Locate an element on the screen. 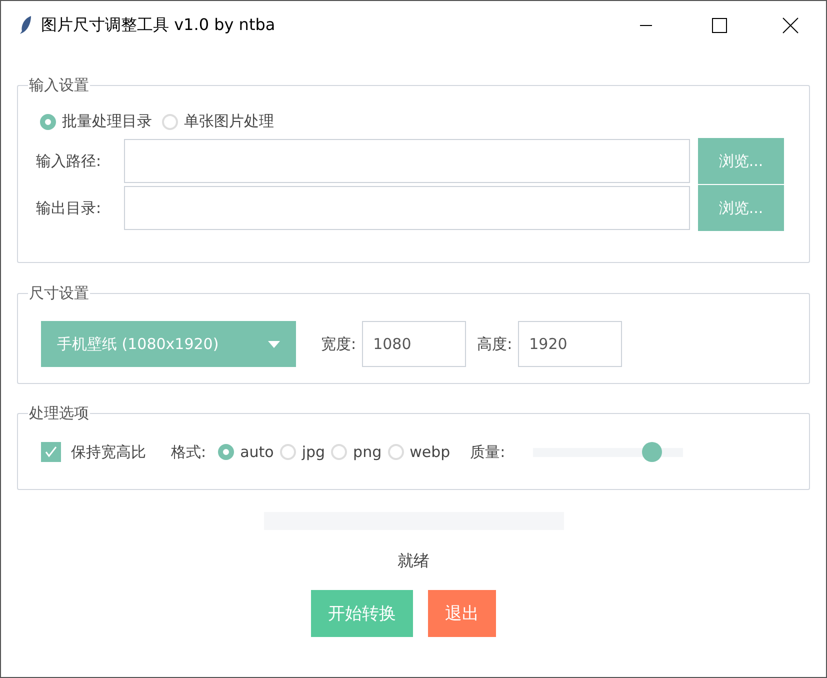 The image size is (827, 678). group-title: 尺寸设置 is located at coordinates (59, 293).